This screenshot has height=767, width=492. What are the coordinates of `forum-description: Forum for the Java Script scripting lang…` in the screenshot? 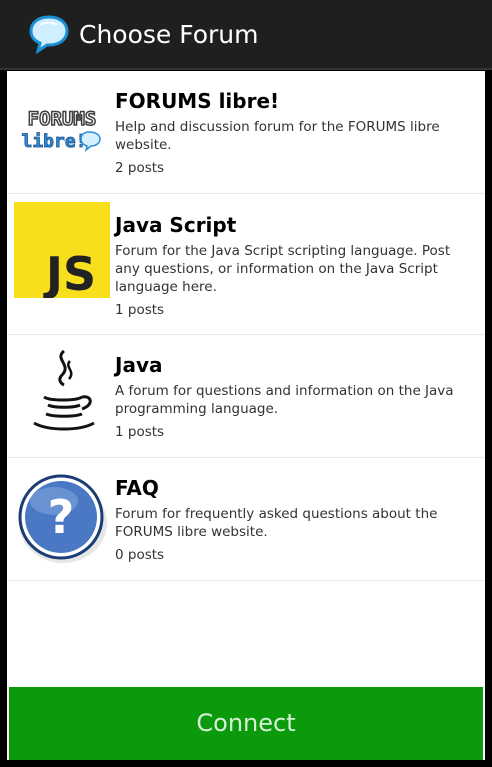 It's located at (283, 269).